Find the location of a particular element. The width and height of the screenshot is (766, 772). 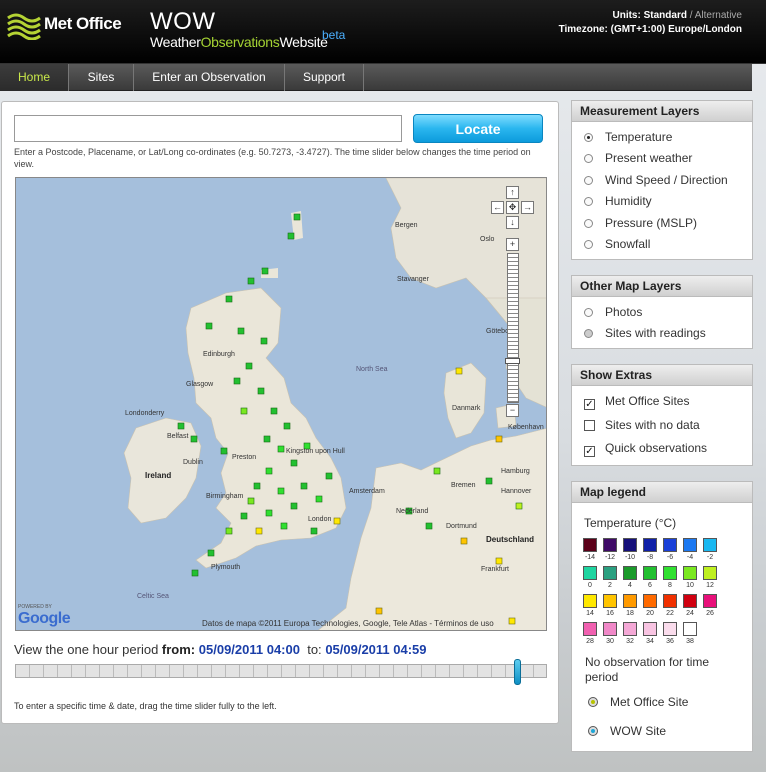

time-slider-track is located at coordinates (281, 671).